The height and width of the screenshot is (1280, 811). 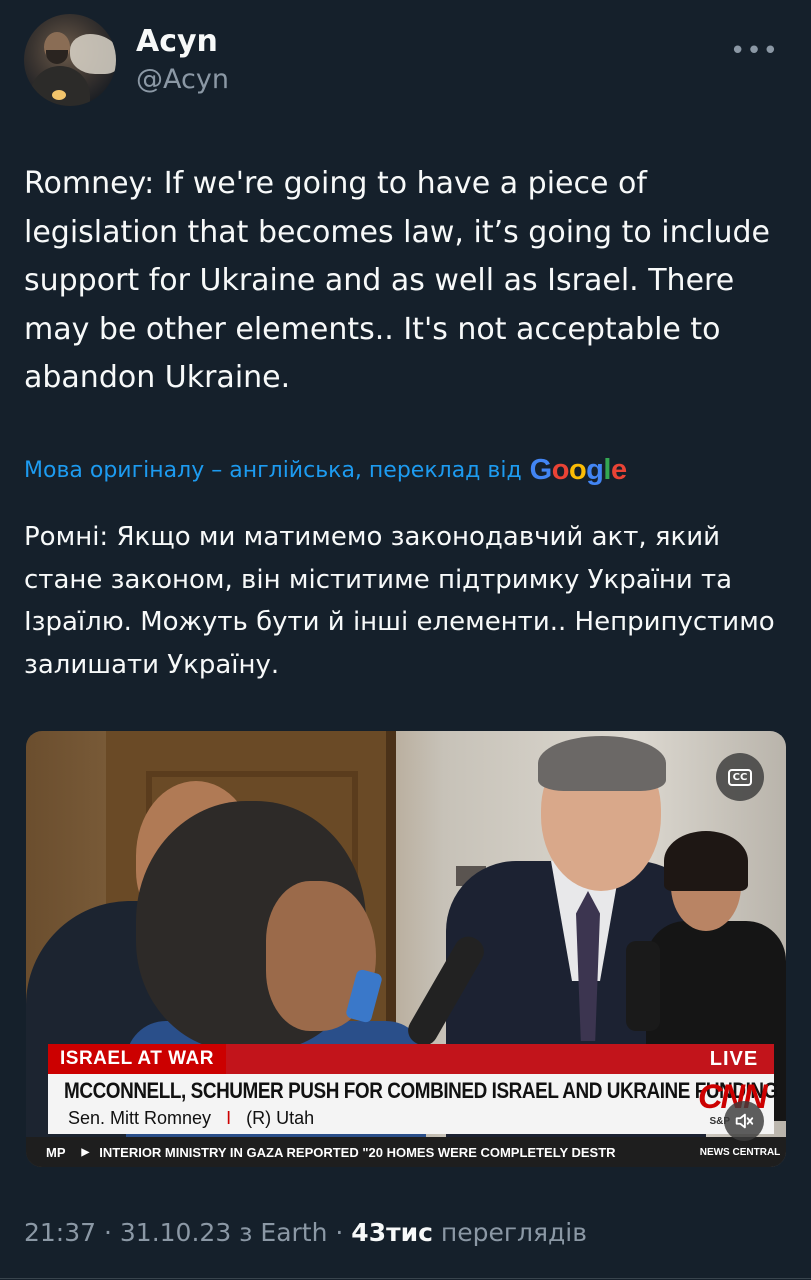 I want to click on closed-captions-button: CC, so click(x=740, y=777).